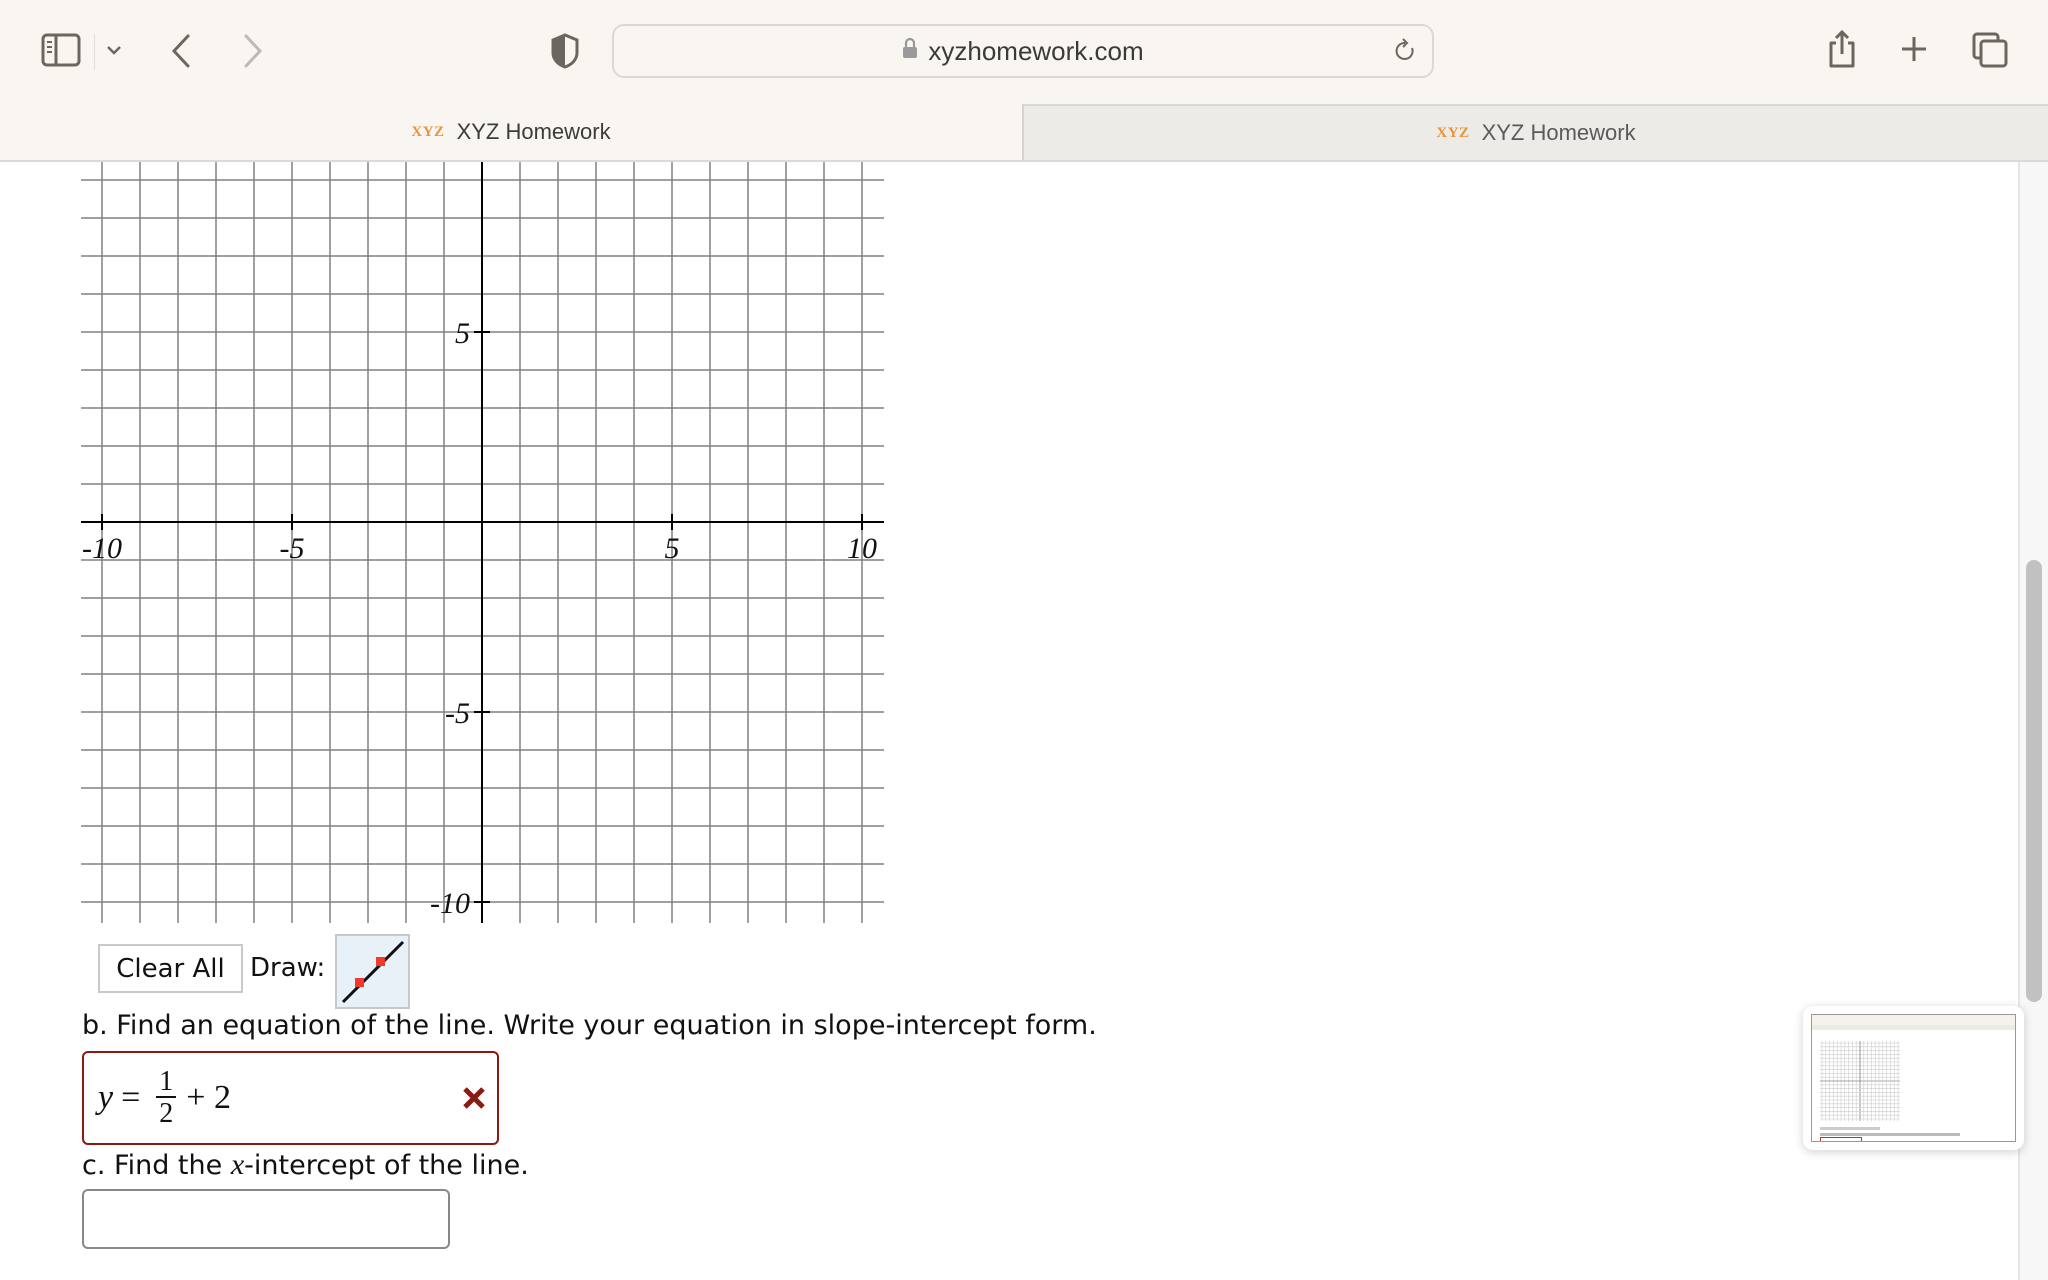  Describe the element at coordinates (1914, 49) in the screenshot. I see `new-tab-icon` at that location.